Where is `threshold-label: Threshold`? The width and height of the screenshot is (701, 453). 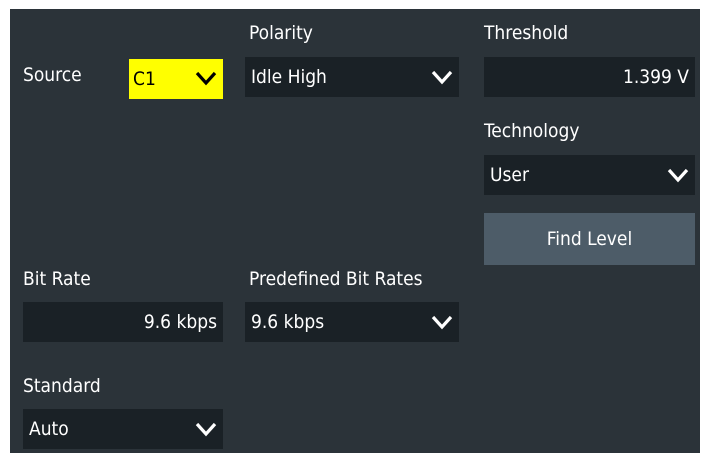
threshold-label: Threshold is located at coordinates (526, 33).